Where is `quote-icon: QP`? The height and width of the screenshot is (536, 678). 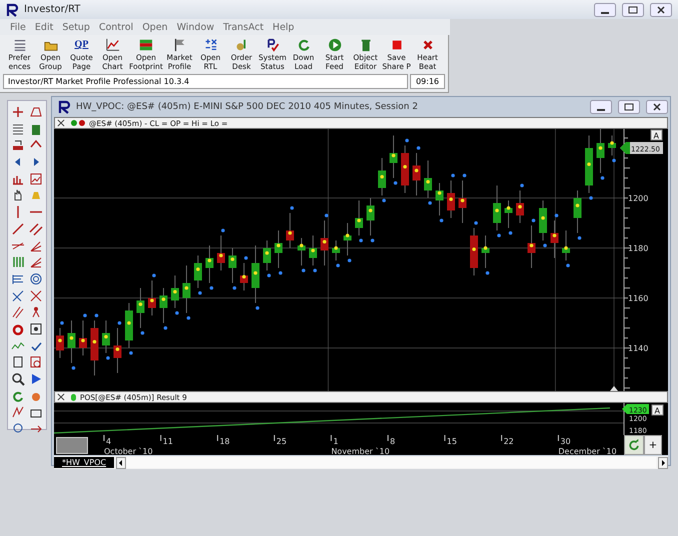
quote-icon: QP is located at coordinates (81, 45).